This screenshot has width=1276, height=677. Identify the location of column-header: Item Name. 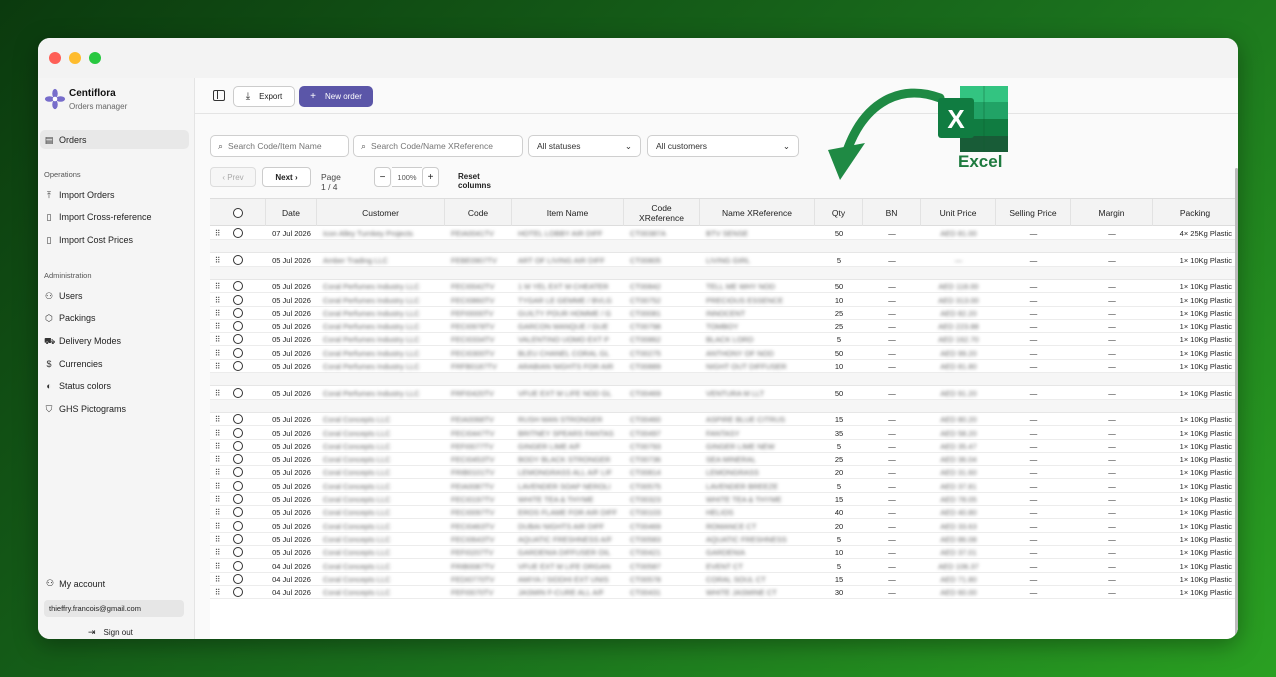
(568, 212).